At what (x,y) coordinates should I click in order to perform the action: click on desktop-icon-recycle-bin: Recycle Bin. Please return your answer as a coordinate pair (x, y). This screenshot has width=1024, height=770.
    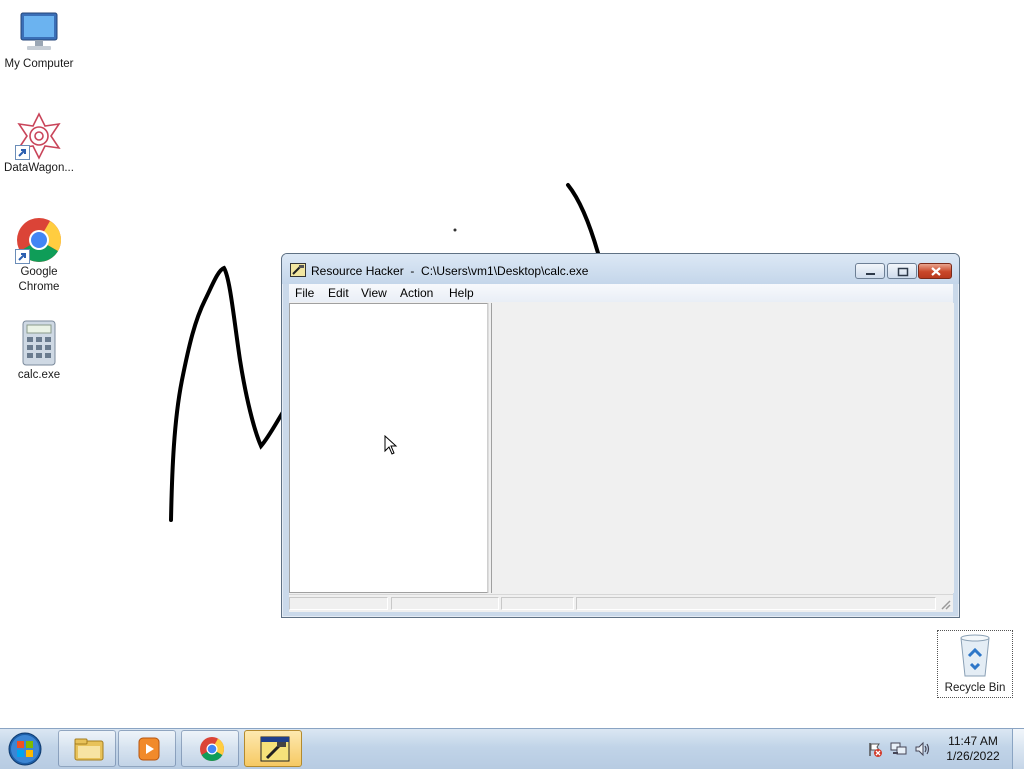
    Looking at the image, I should click on (975, 664).